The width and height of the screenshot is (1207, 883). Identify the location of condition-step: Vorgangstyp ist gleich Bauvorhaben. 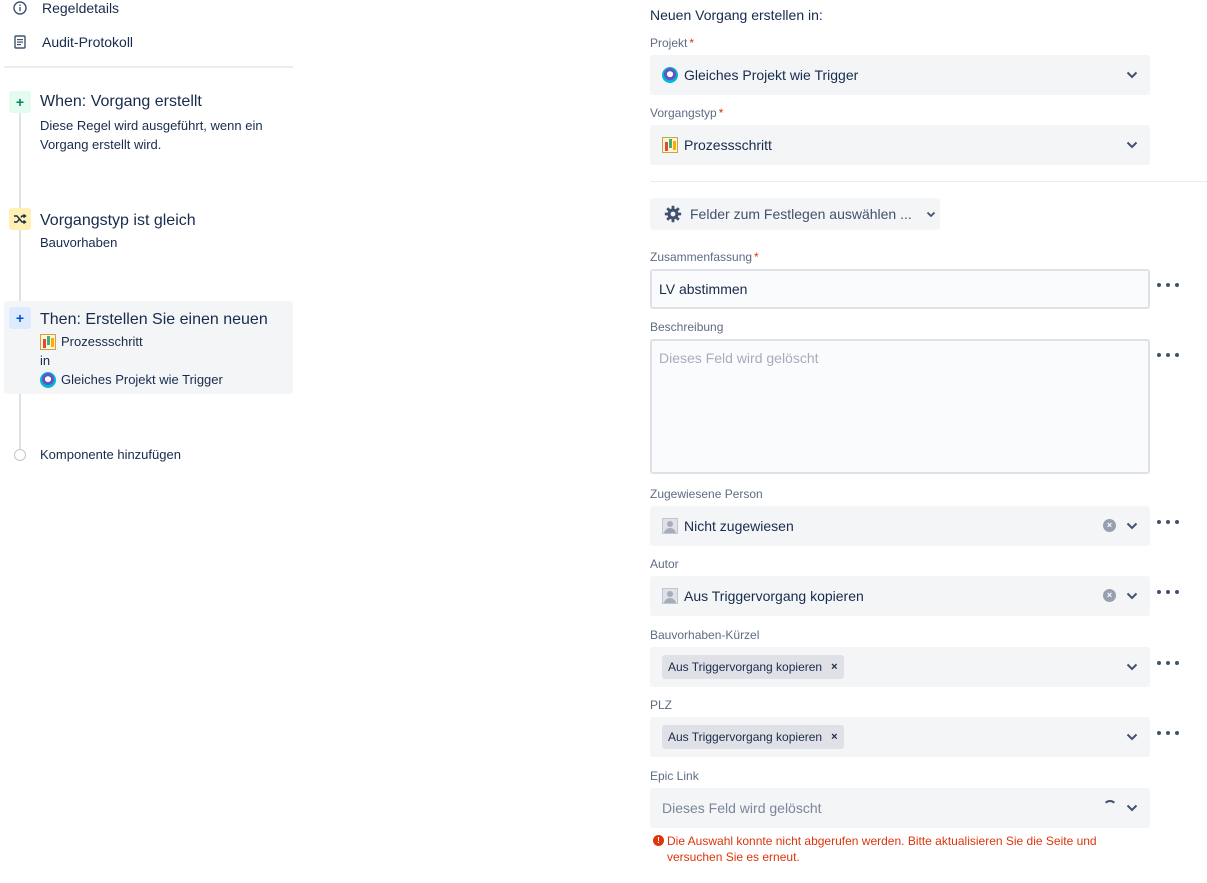
(148, 232).